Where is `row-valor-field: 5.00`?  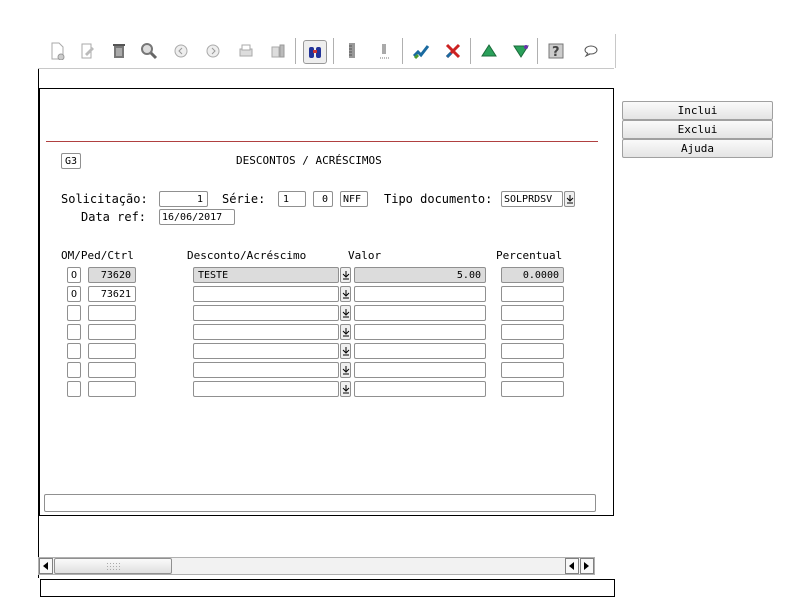
row-valor-field: 5.00 is located at coordinates (420, 275).